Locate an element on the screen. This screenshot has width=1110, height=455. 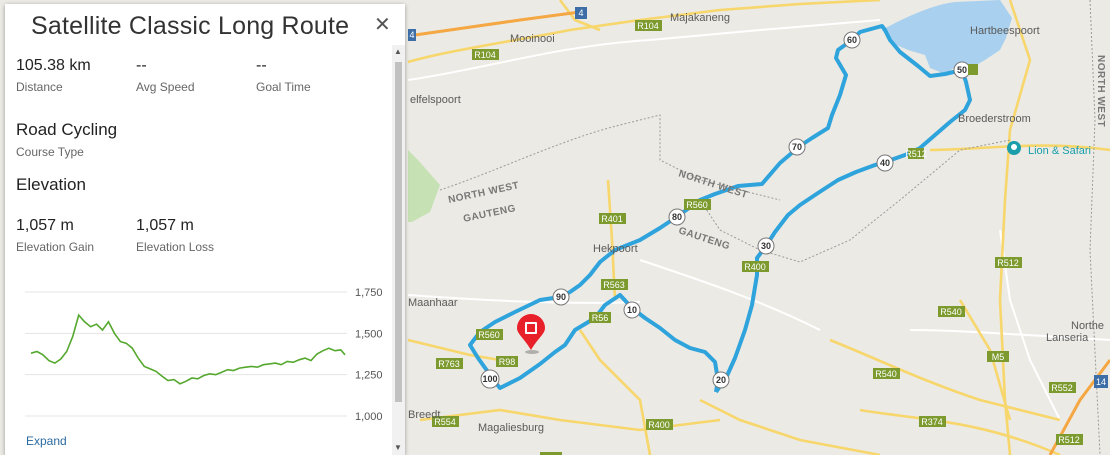
shield-r56: R56 is located at coordinates (600, 317).